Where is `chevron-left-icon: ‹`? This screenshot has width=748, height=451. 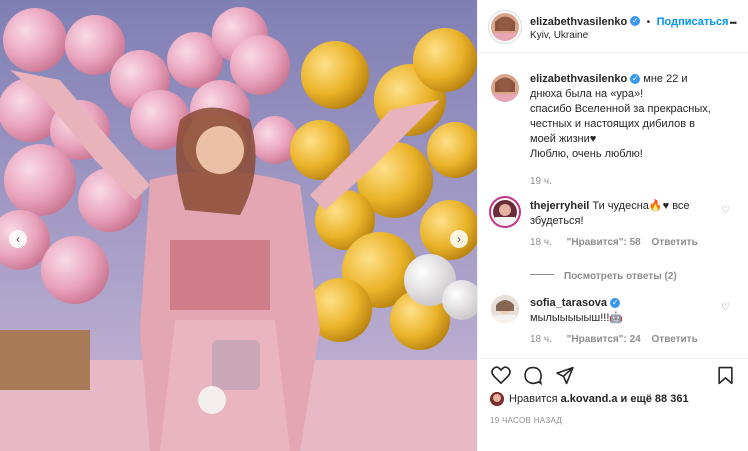 chevron-left-icon: ‹ is located at coordinates (18, 239).